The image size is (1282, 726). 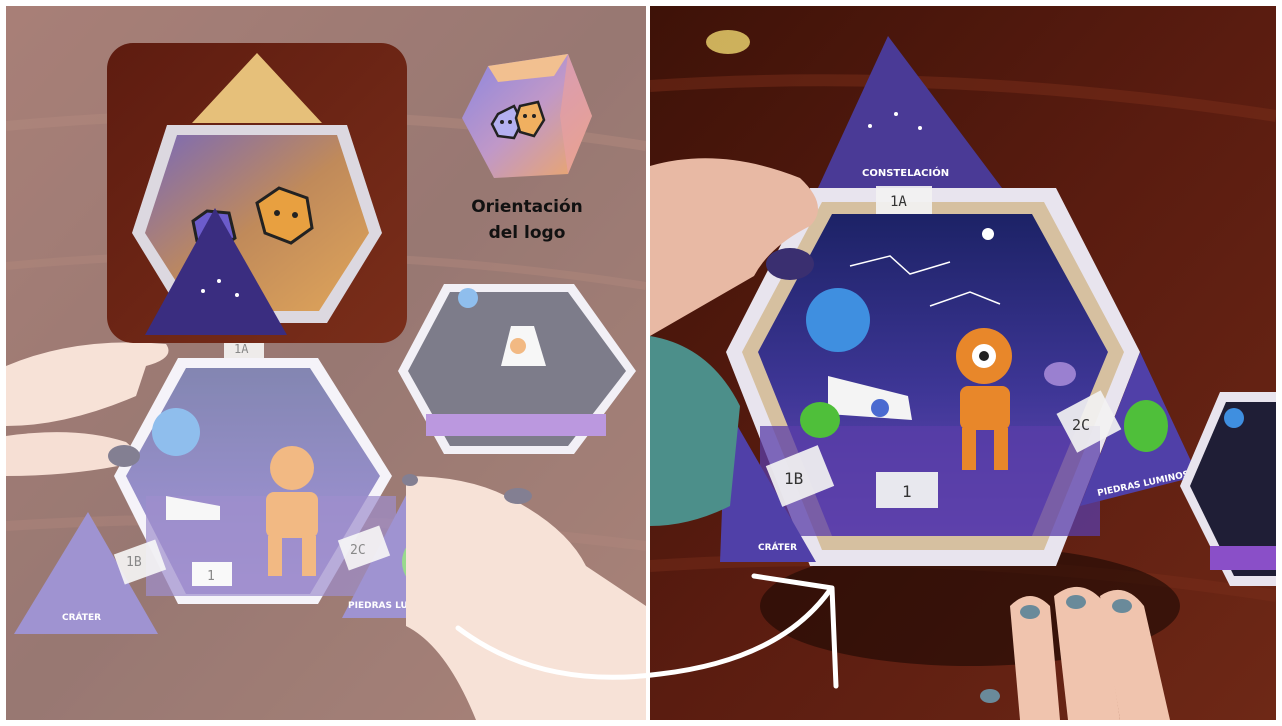 What do you see at coordinates (211, 576) in the screenshot?
I see `center-tag: 1` at bounding box center [211, 576].